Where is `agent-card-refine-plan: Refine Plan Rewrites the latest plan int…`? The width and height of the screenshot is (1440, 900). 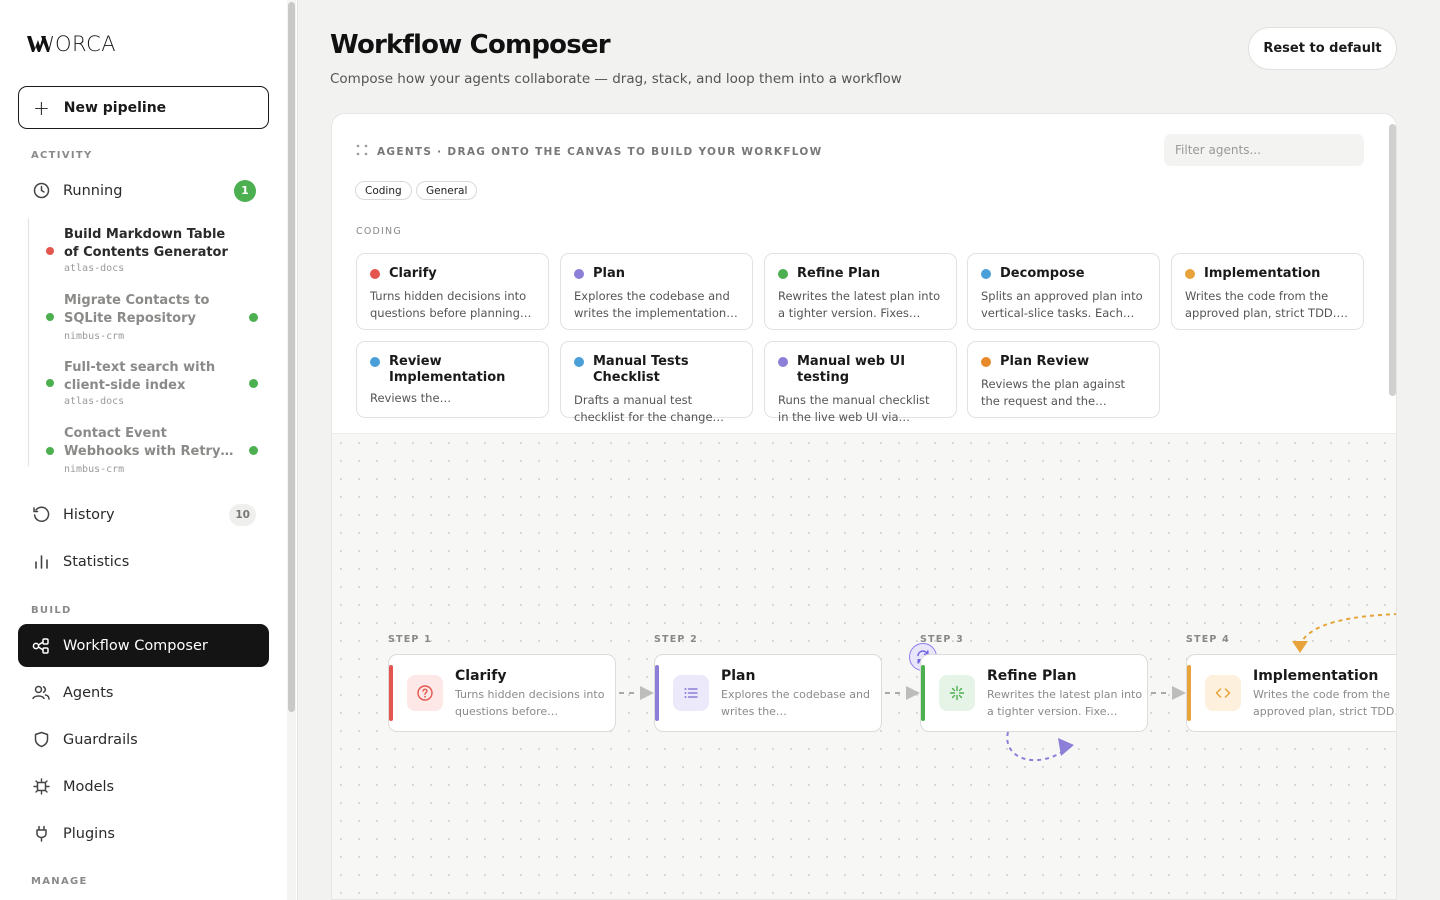
agent-card-refine-plan: Refine Plan Rewrites the latest plan int… is located at coordinates (860, 291).